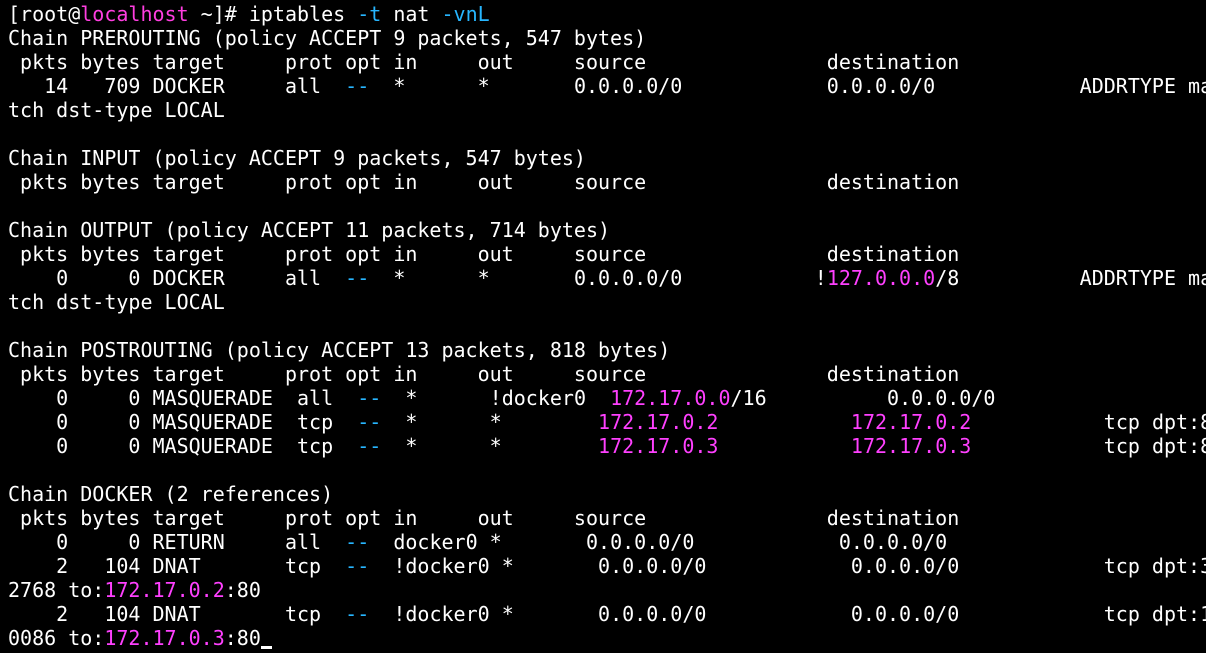 This screenshot has height=653, width=1206. I want to click on terminal-text: -t, so click(369, 14).